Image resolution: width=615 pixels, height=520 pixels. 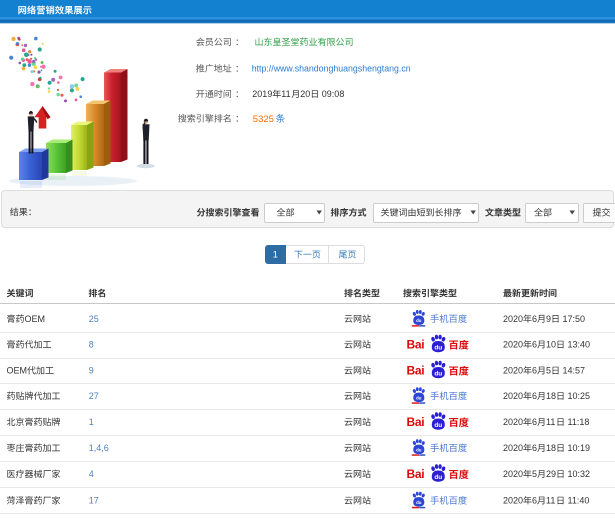 I want to click on svg-text: 2019, so click(x=262, y=94).